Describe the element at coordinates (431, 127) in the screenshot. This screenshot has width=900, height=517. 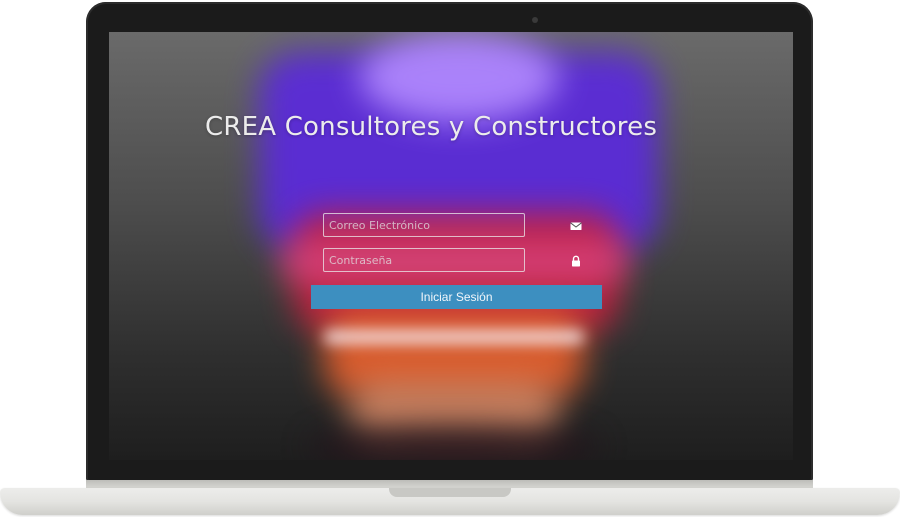
I see `page-title: CREA Consultores y Constructores` at that location.